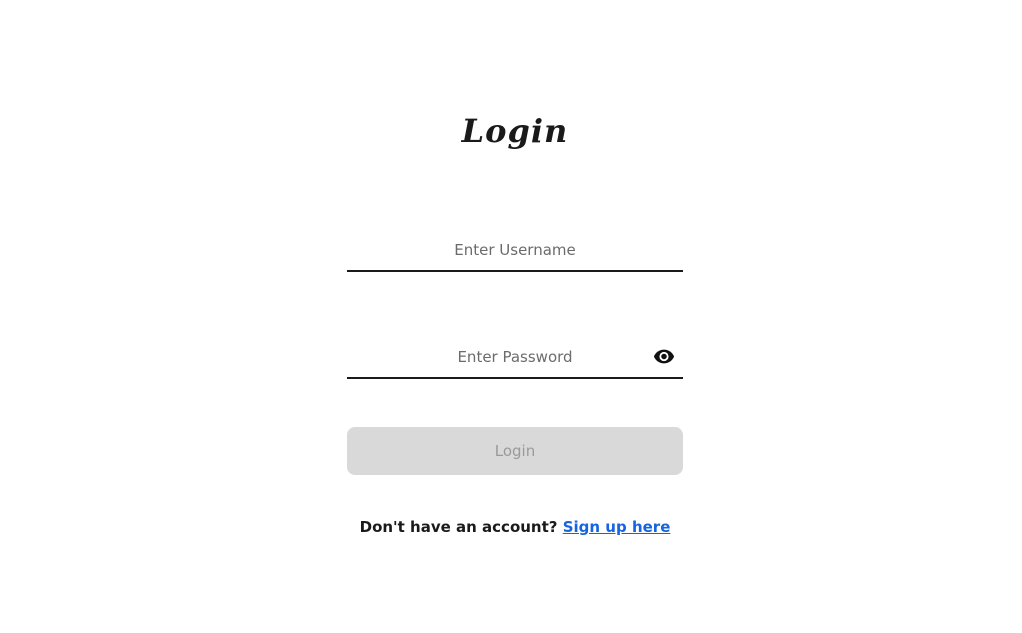 Image resolution: width=1022 pixels, height=633 pixels. Describe the element at coordinates (458, 527) in the screenshot. I see `signup-prompt-text: Don't have an account?` at that location.